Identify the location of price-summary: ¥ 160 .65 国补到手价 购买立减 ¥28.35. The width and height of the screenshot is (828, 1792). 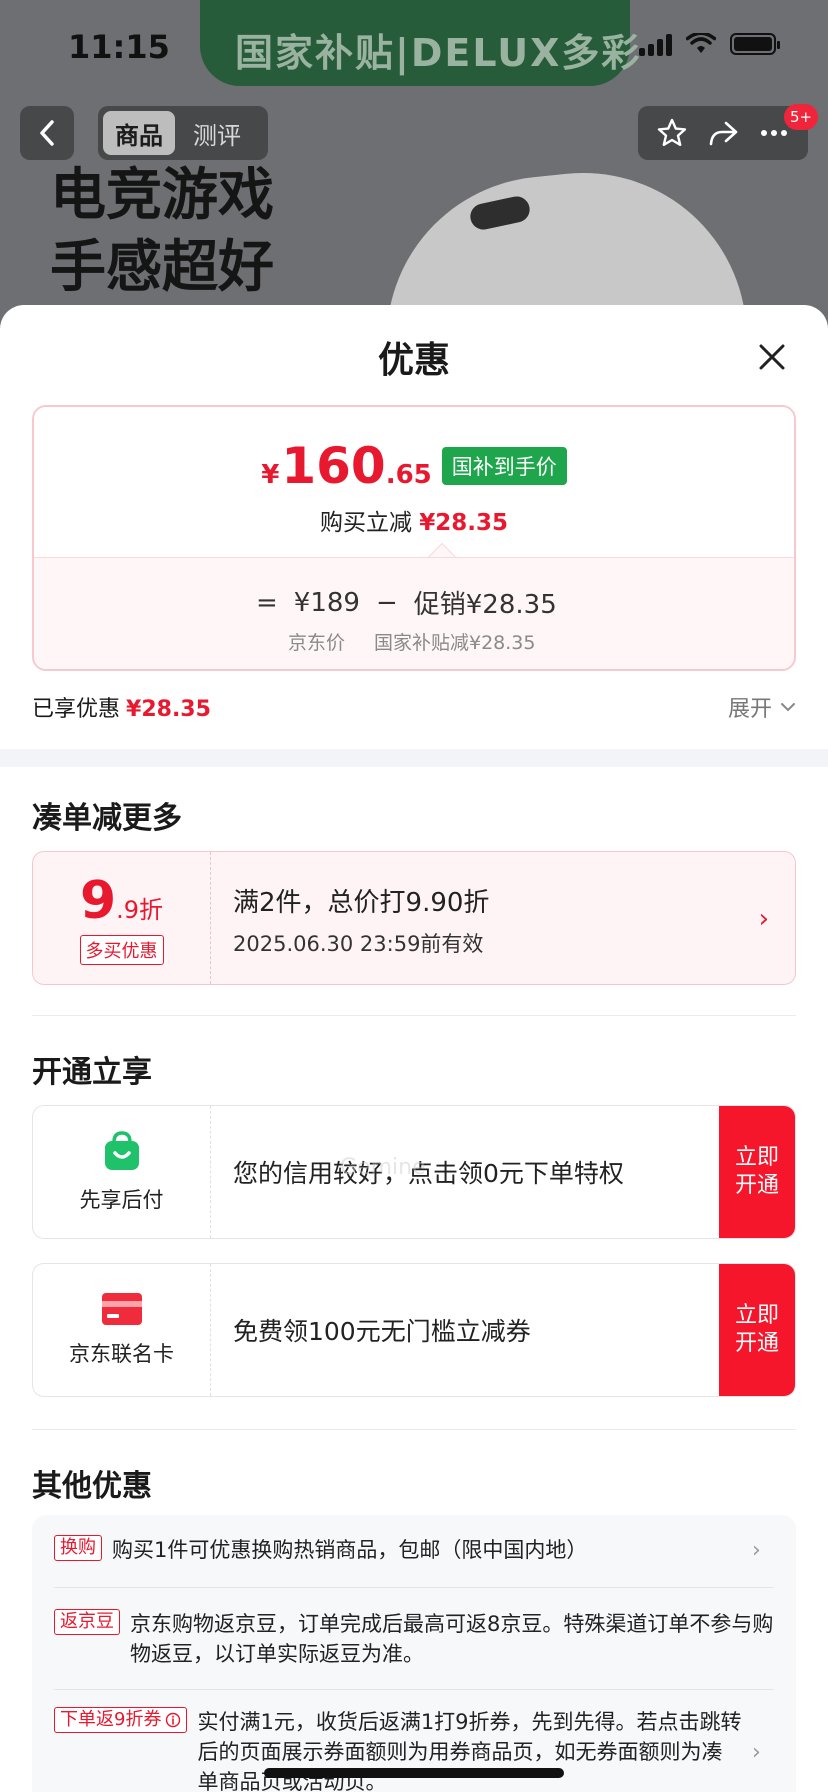
(414, 482).